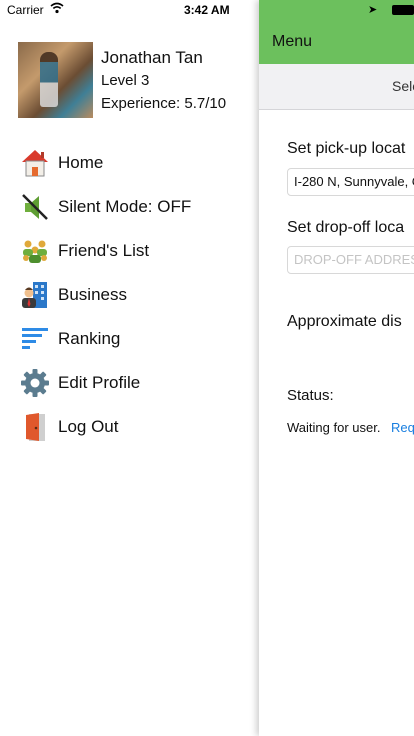  I want to click on home-icon, so click(35, 163).